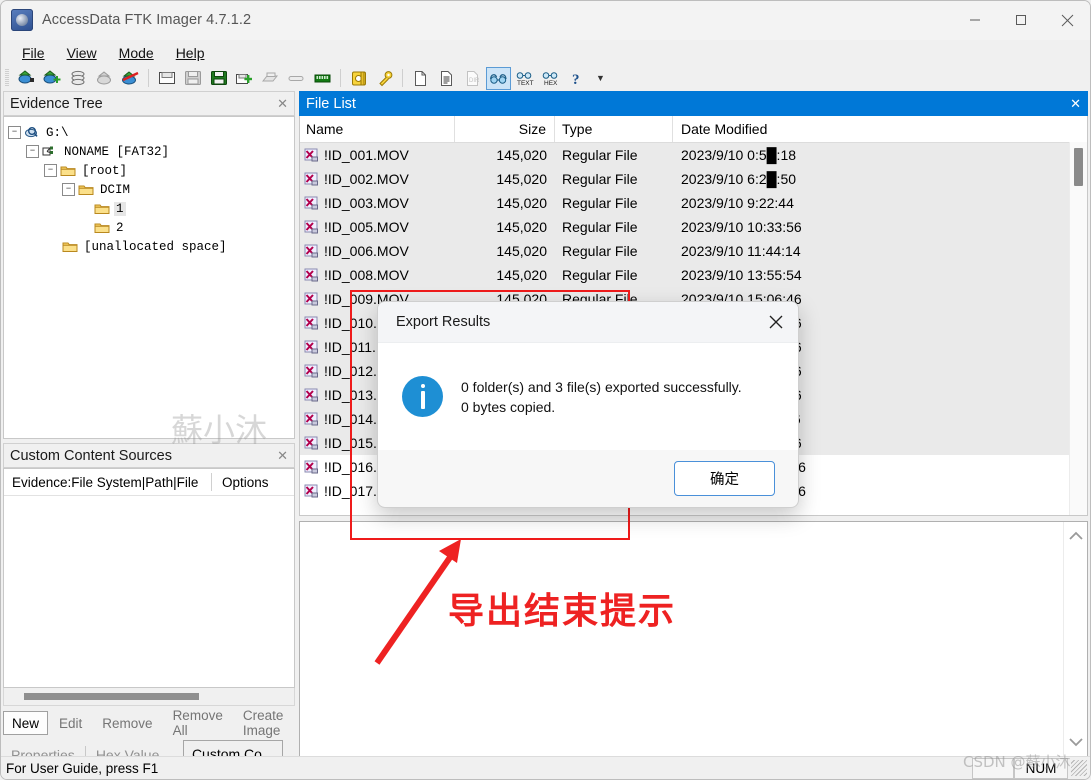 This screenshot has width=1091, height=780. Describe the element at coordinates (1076, 536) in the screenshot. I see `scroll-up-icon` at that location.